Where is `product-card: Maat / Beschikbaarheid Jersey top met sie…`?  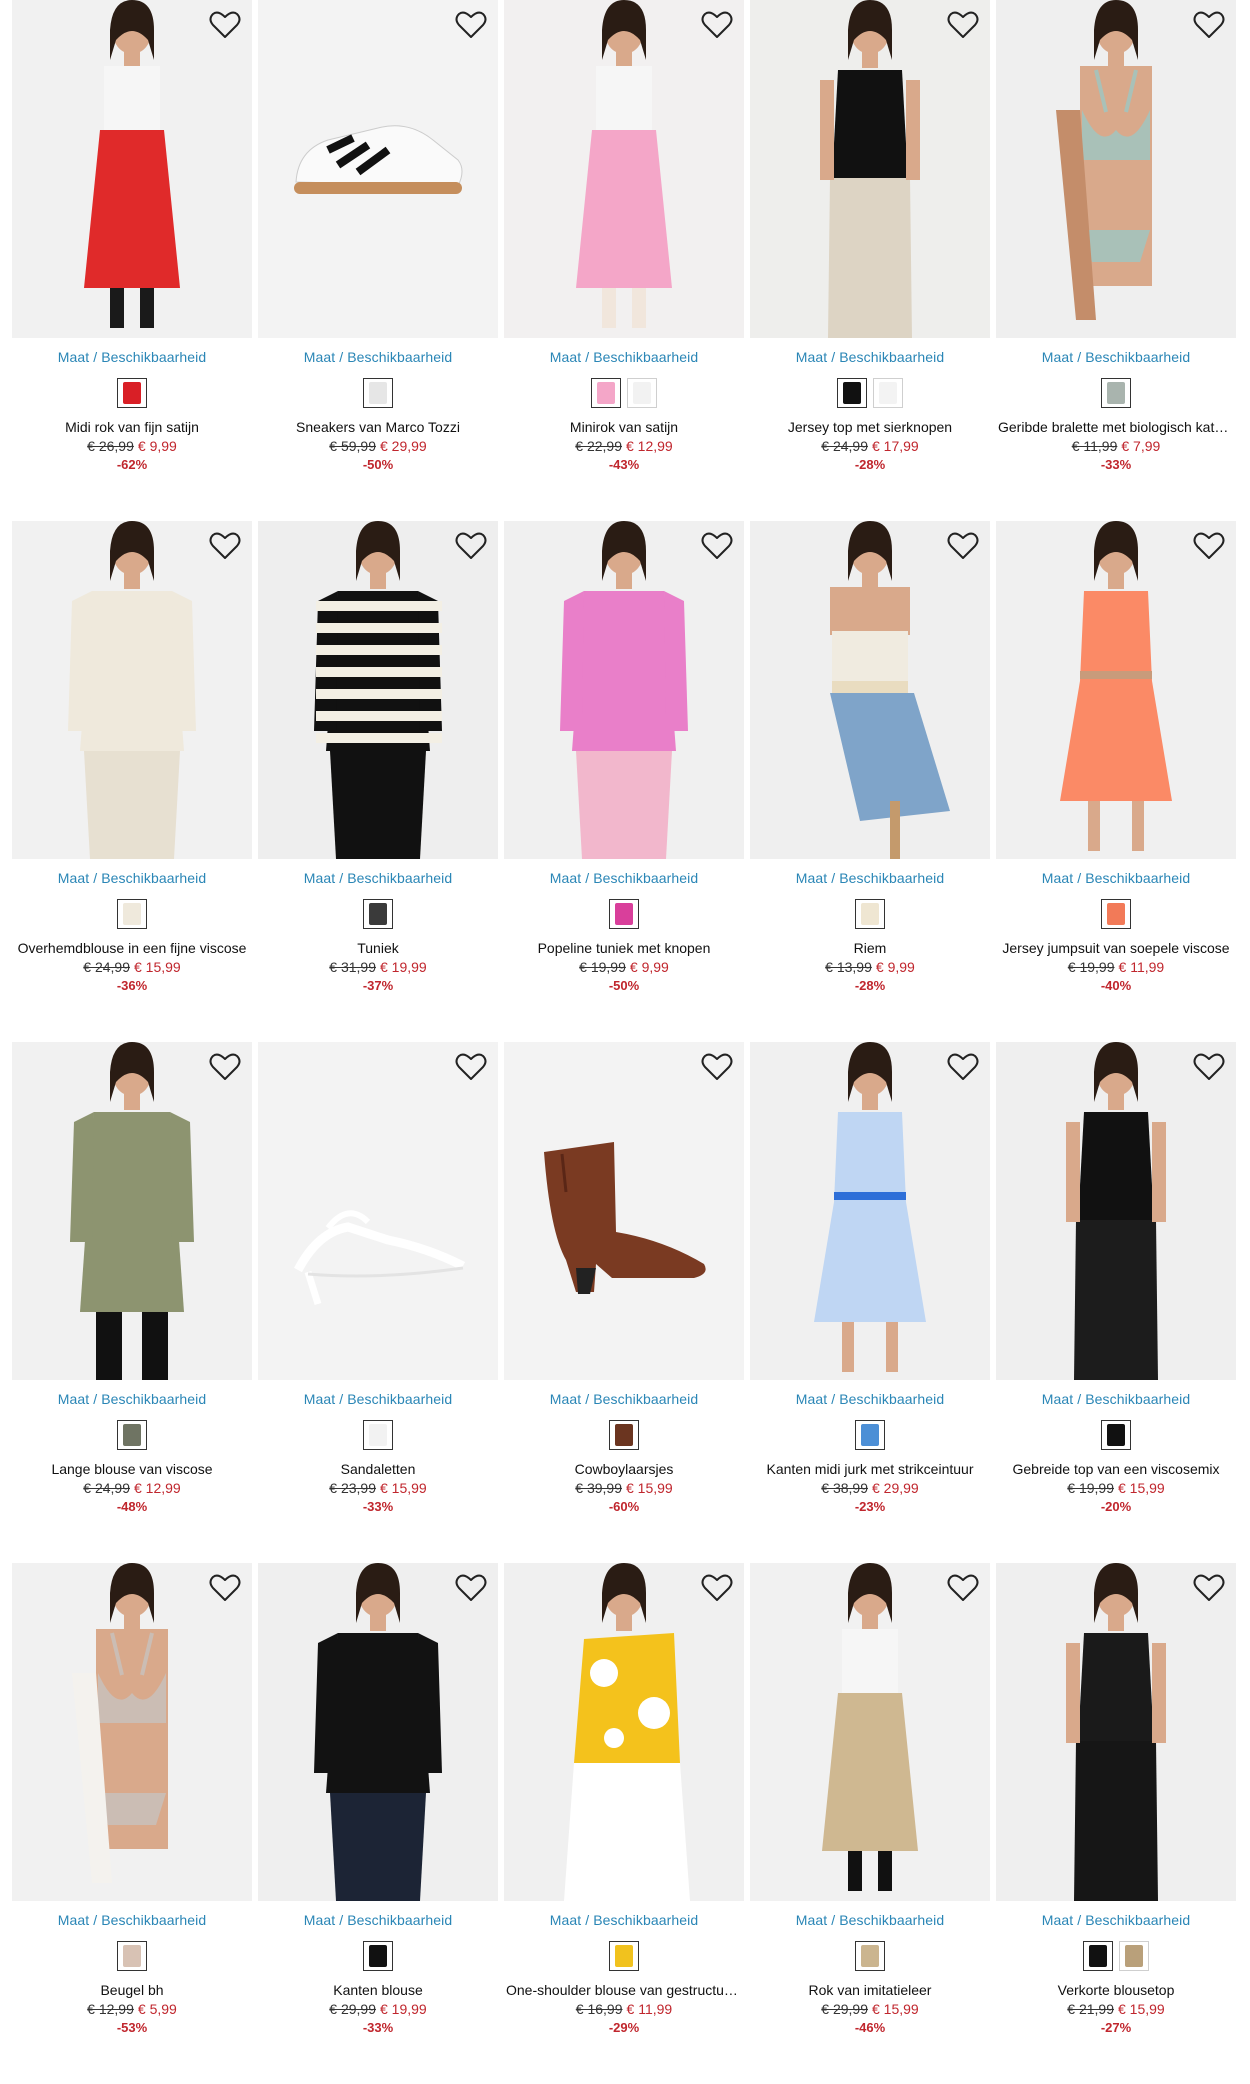 product-card: Maat / Beschikbaarheid Jersey top met sie… is located at coordinates (870, 260).